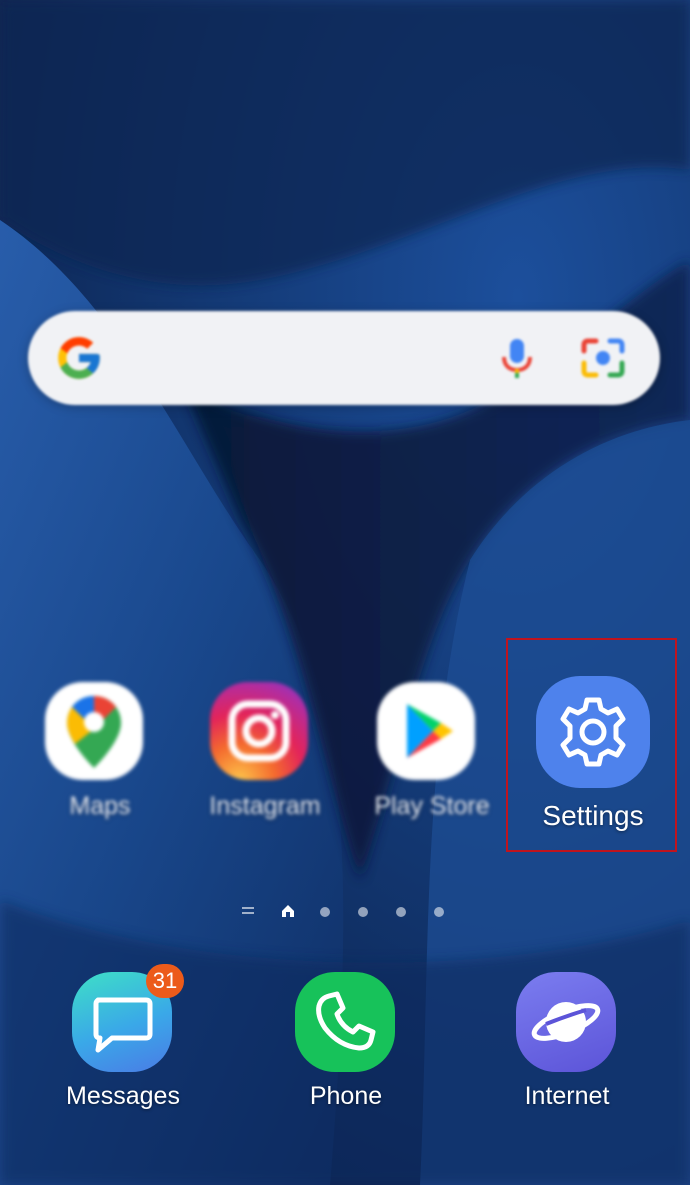 Image resolution: width=690 pixels, height=1185 pixels. What do you see at coordinates (79, 358) in the screenshot?
I see `google-g-icon` at bounding box center [79, 358].